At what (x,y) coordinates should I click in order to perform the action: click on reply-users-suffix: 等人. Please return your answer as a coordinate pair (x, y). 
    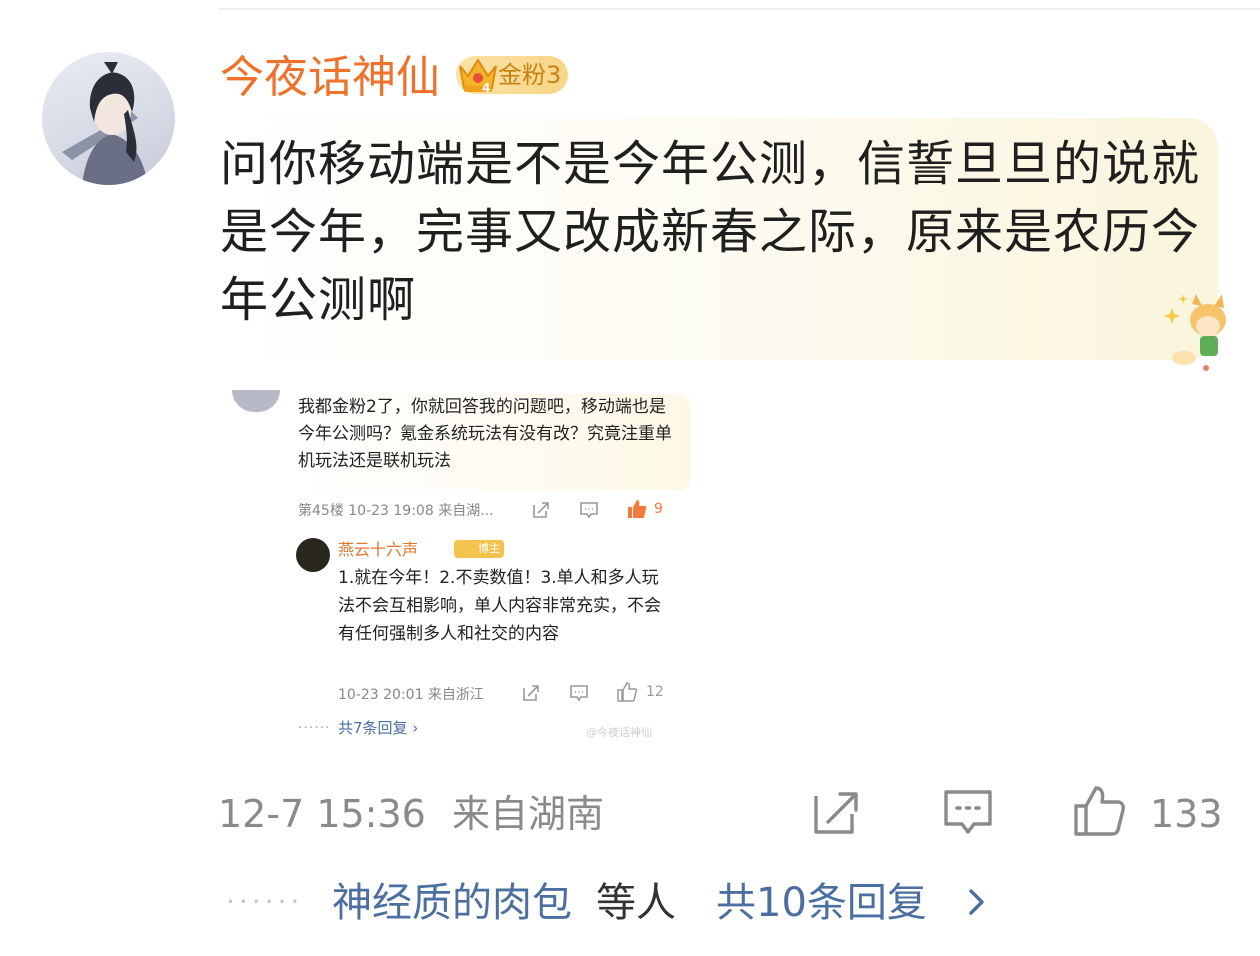
    Looking at the image, I should click on (636, 903).